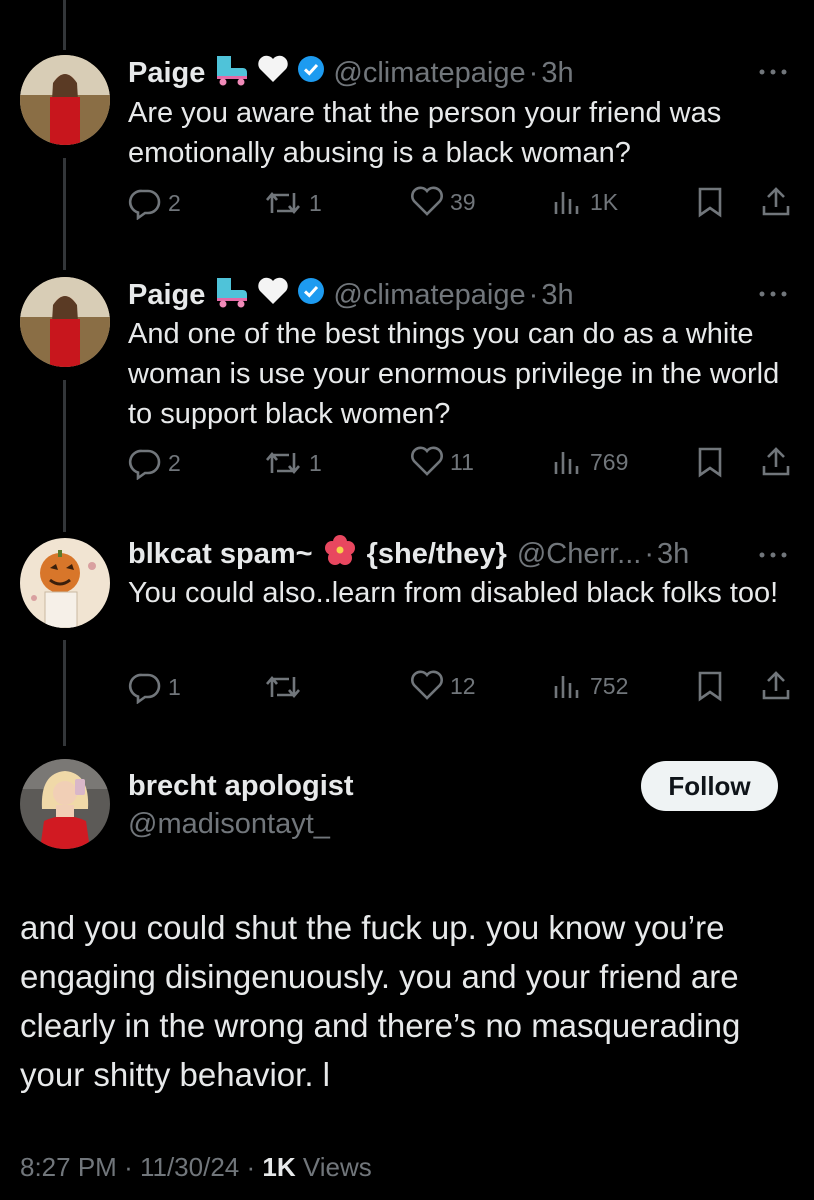  What do you see at coordinates (609, 685) in the screenshot?
I see `view-count: 752` at bounding box center [609, 685].